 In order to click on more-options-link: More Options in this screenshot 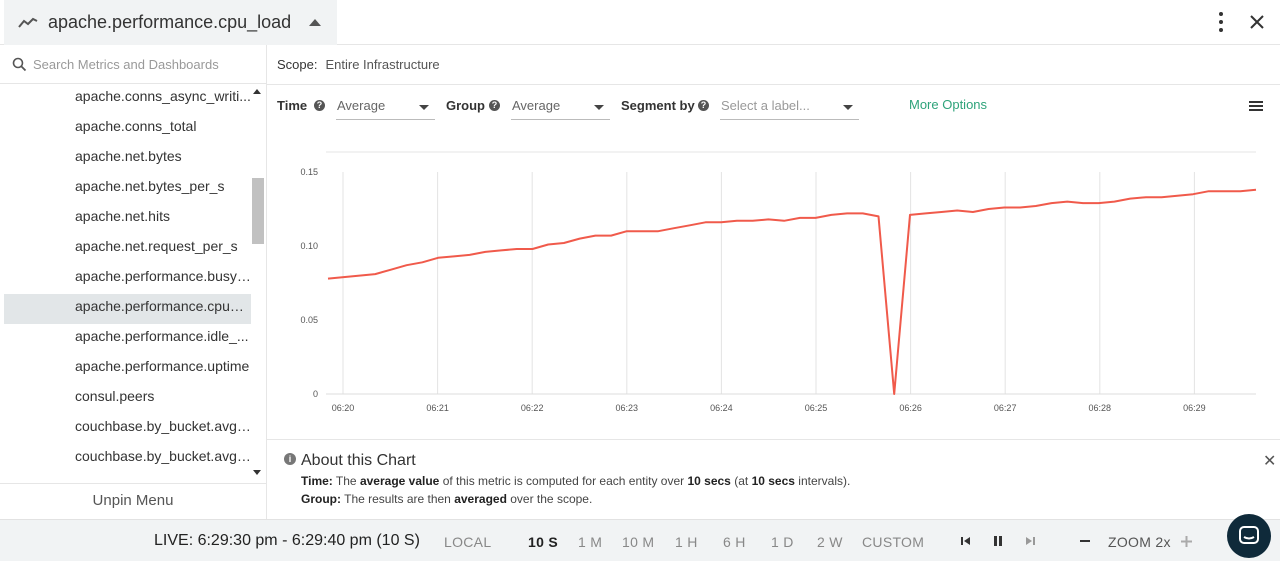, I will do `click(948, 104)`.